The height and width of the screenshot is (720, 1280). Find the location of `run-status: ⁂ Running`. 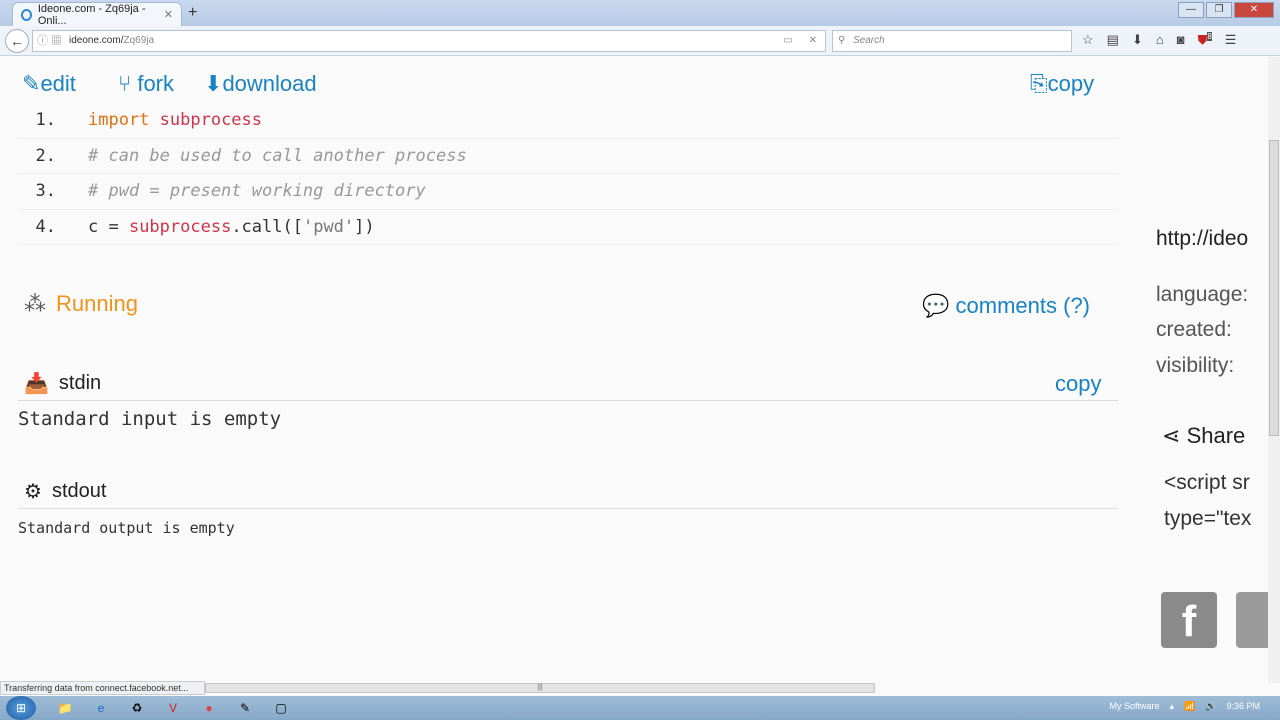

run-status: ⁂ Running is located at coordinates (81, 304).